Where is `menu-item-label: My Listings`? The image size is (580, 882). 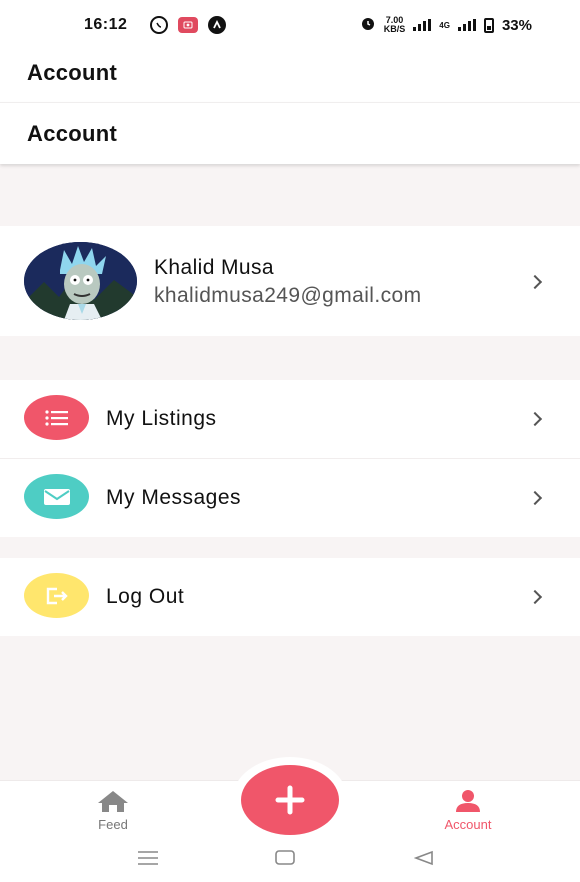 menu-item-label: My Listings is located at coordinates (161, 418).